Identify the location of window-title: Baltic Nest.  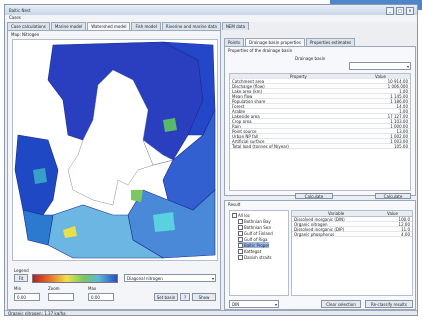
(20, 10).